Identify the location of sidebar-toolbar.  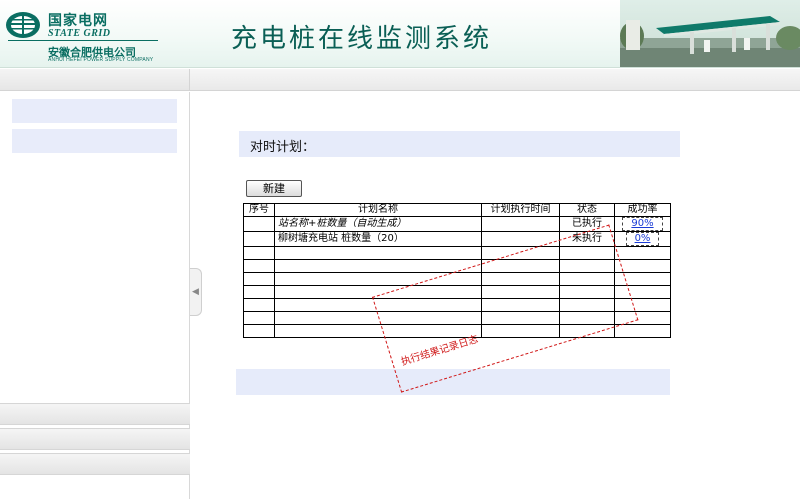
(95, 80).